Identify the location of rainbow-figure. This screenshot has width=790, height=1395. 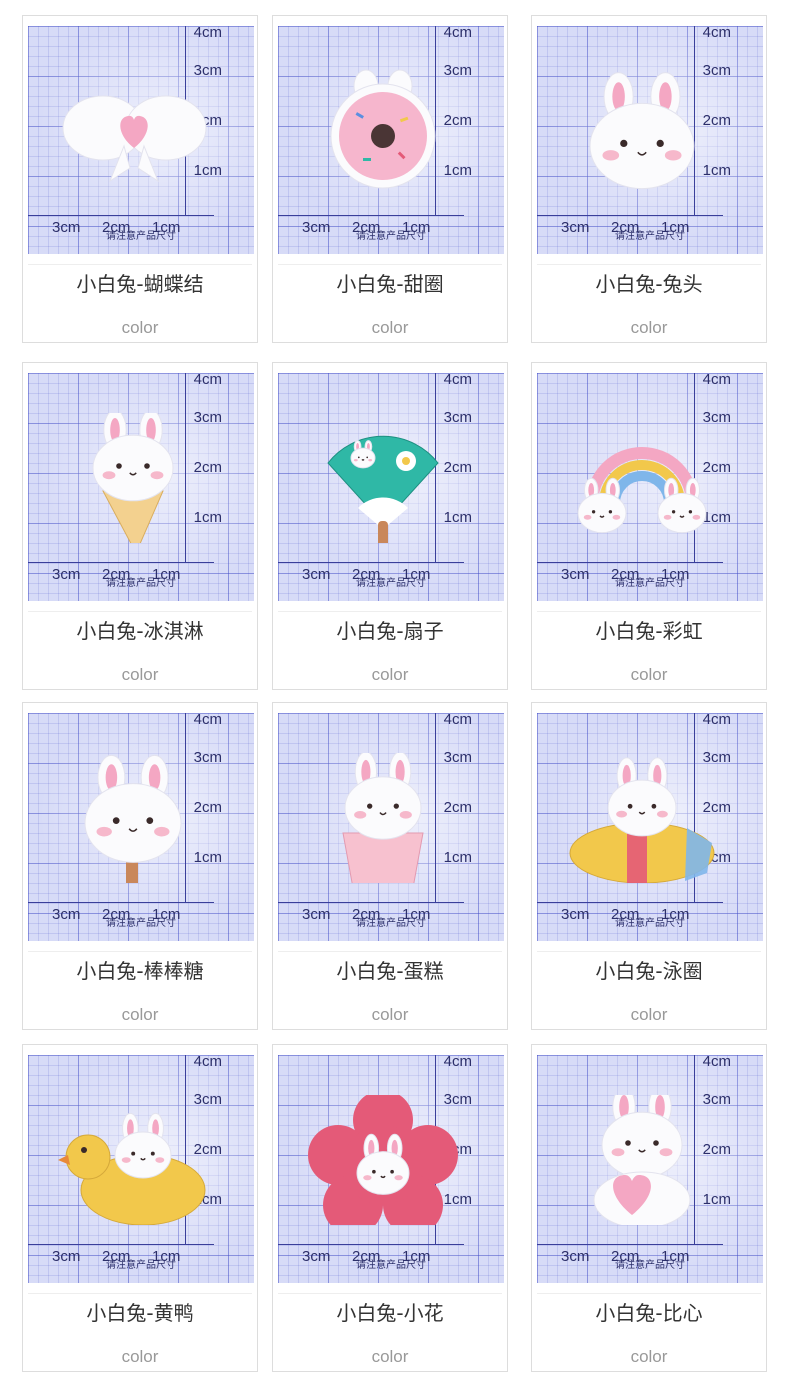
(642, 490).